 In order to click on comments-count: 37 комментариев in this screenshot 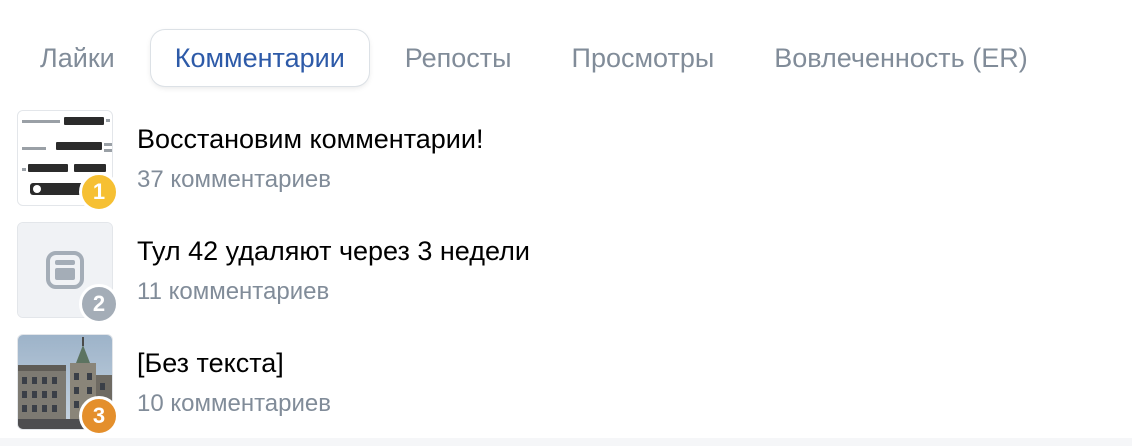, I will do `click(234, 179)`.